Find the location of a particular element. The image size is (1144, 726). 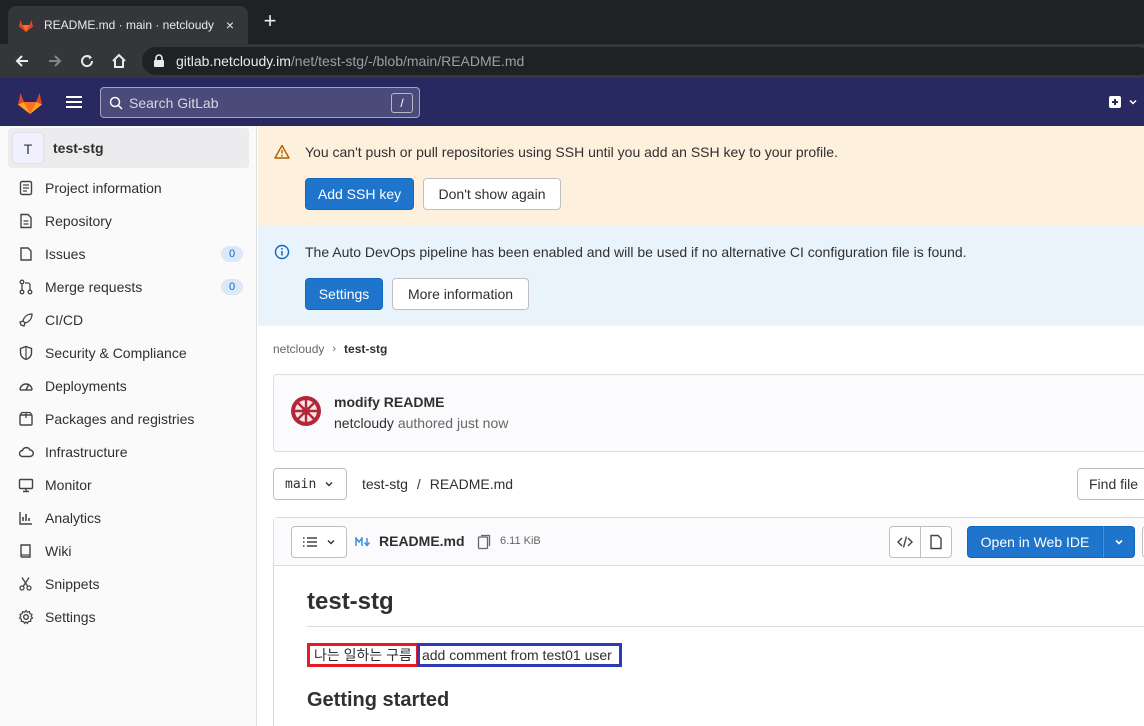

book-icon is located at coordinates (25, 551).